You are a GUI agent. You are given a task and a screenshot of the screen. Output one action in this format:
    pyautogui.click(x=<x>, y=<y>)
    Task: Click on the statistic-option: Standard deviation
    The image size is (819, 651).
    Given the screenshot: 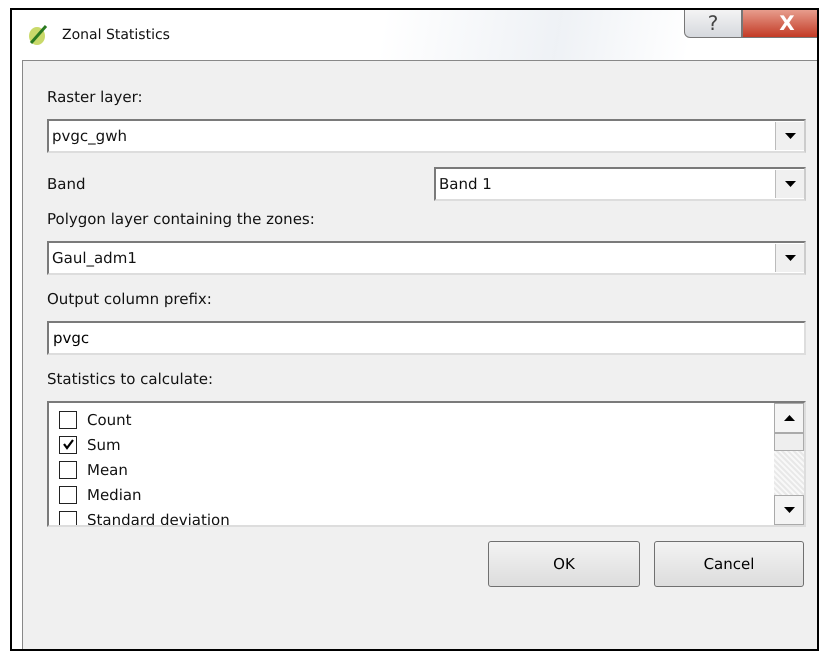 What is the action you would take?
    pyautogui.click(x=158, y=517)
    